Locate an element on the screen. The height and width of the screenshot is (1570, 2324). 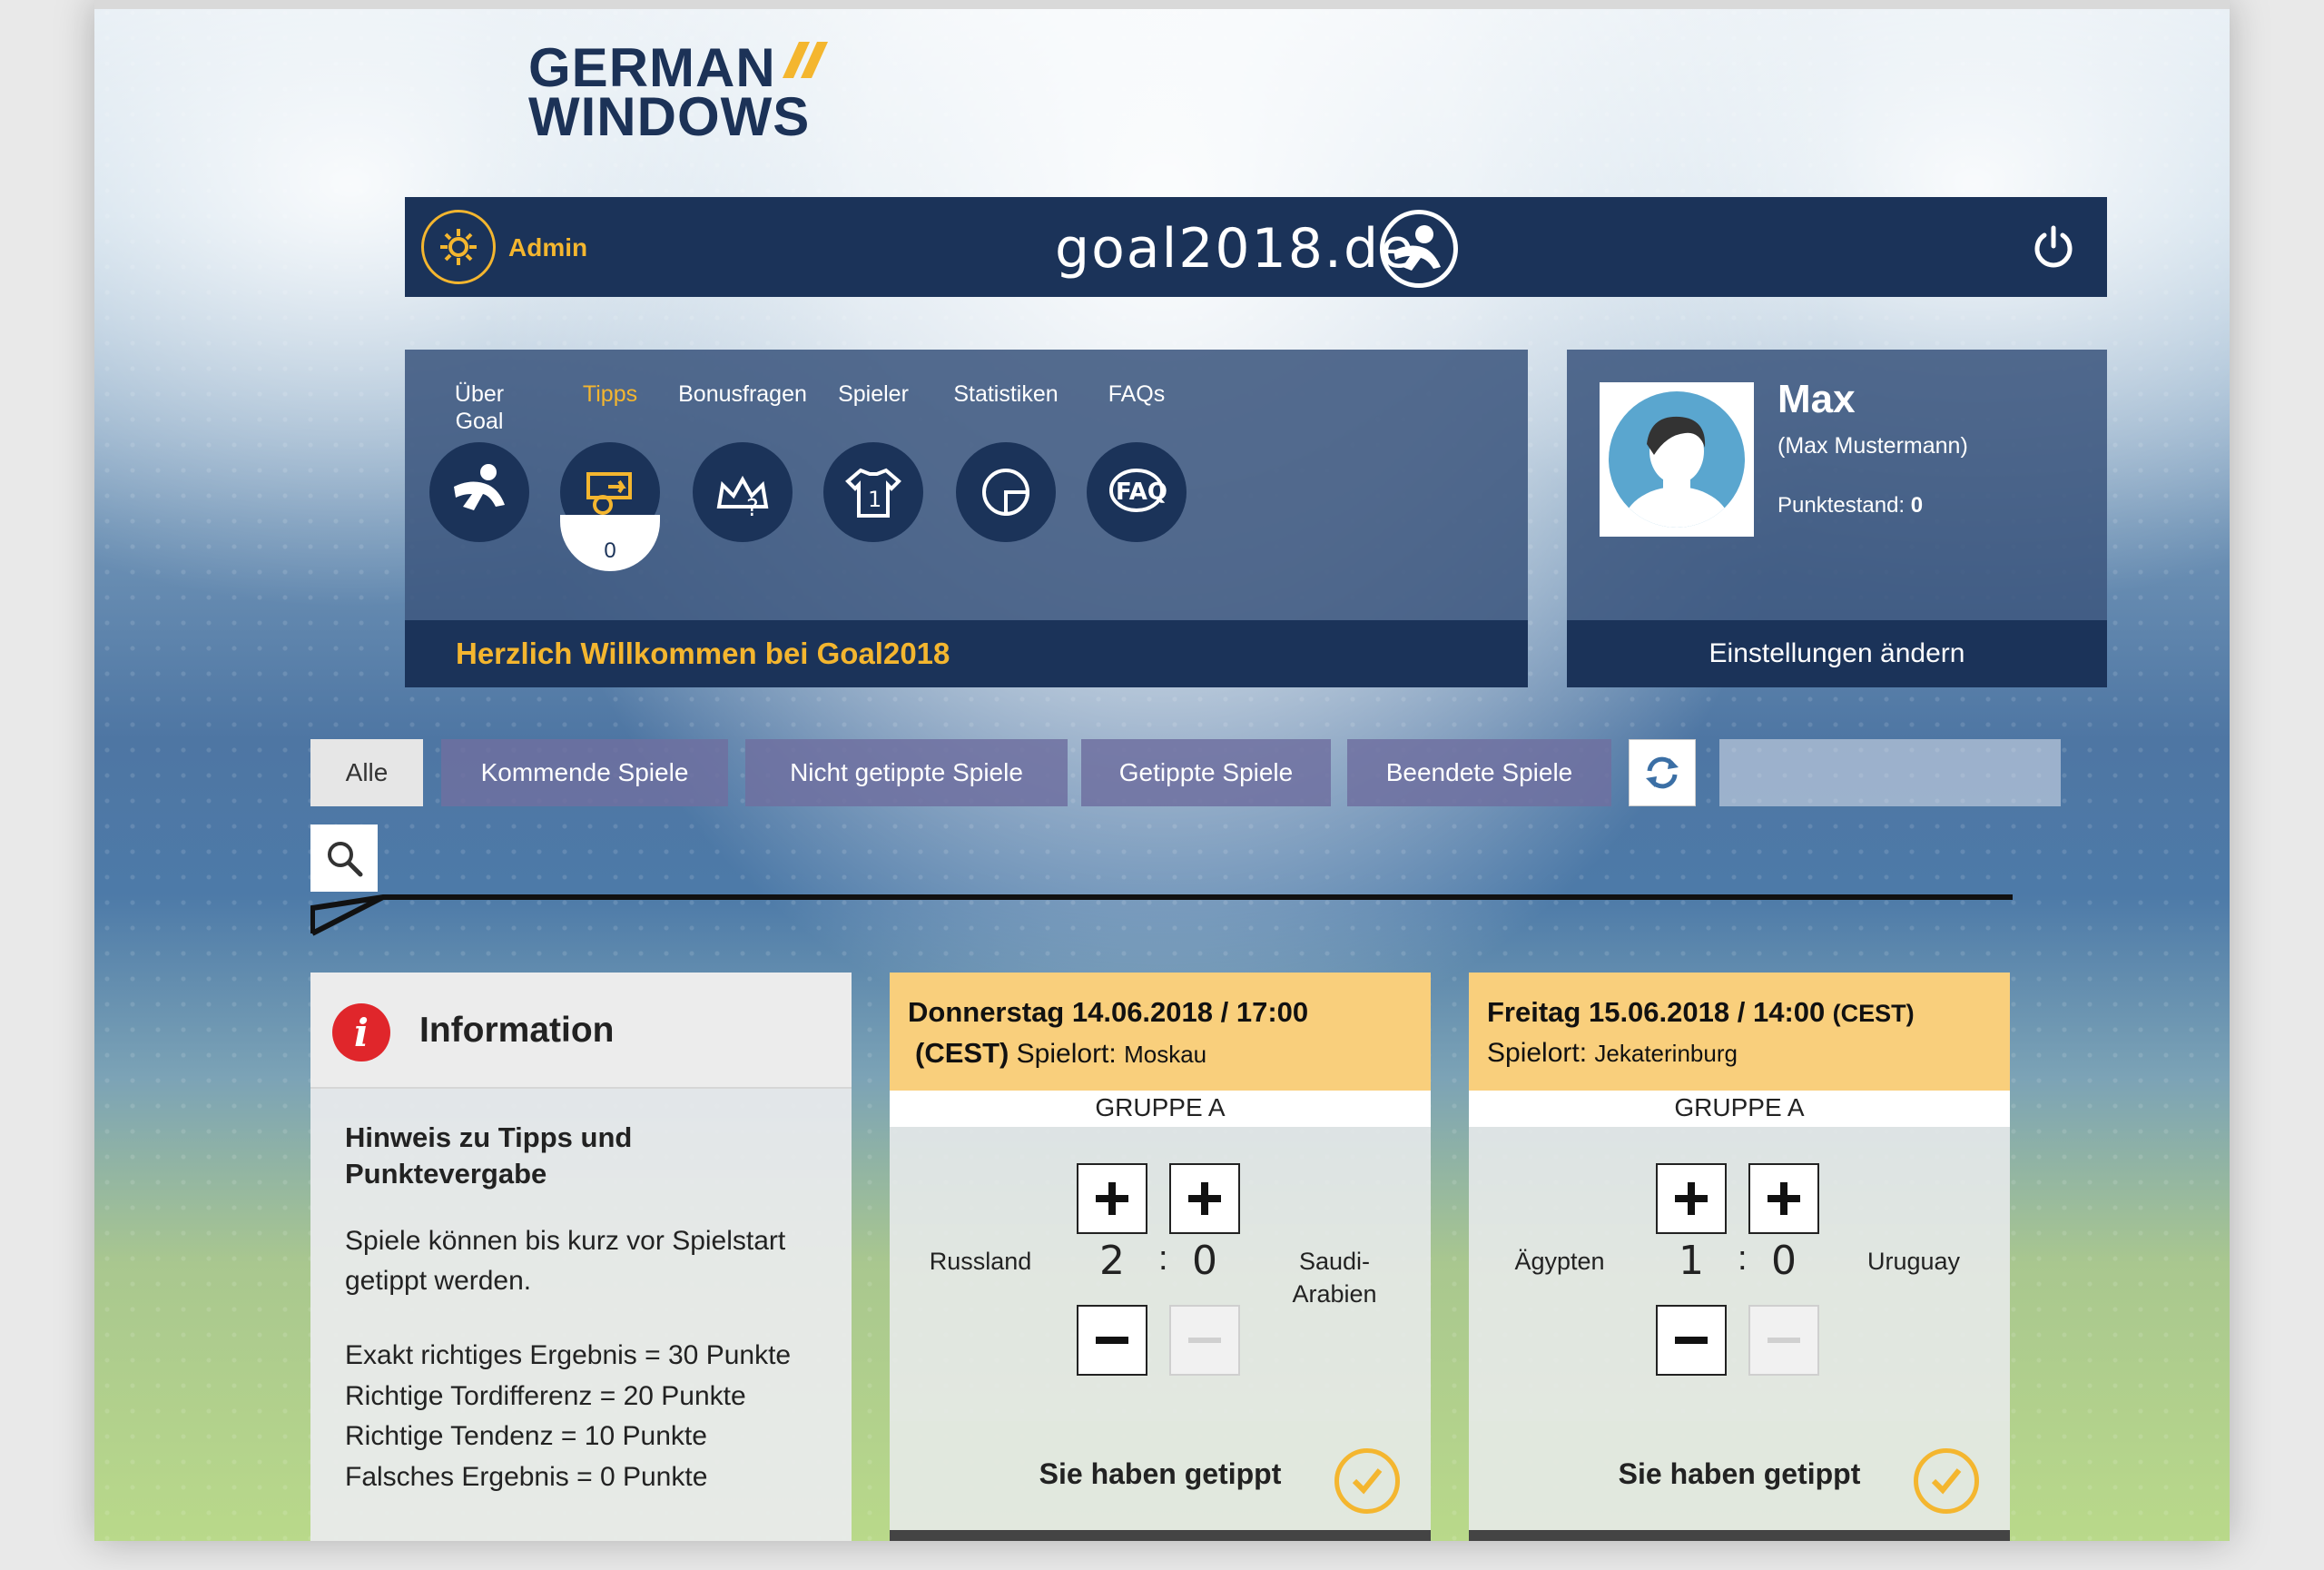
admin-label: Admin is located at coordinates (547, 248).